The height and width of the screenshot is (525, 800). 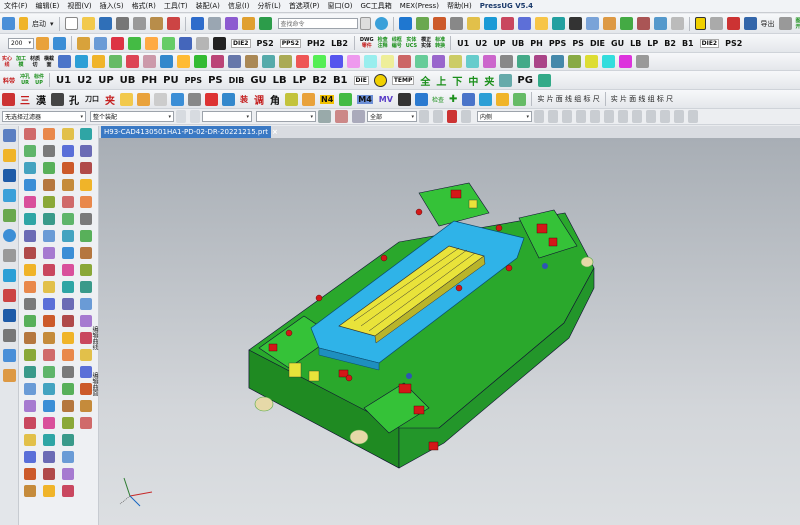 I want to click on control-snap-icon, so click(x=595, y=116).